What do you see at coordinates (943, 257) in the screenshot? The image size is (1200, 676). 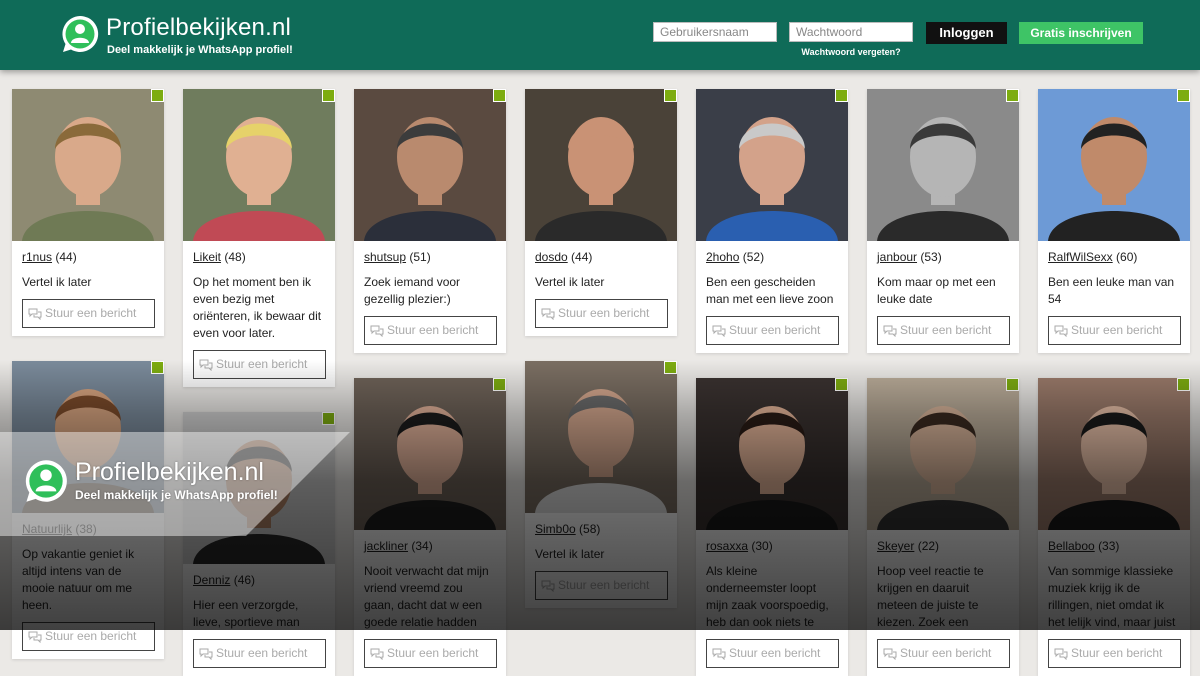 I see `profile-name-line: janbour (53)` at bounding box center [943, 257].